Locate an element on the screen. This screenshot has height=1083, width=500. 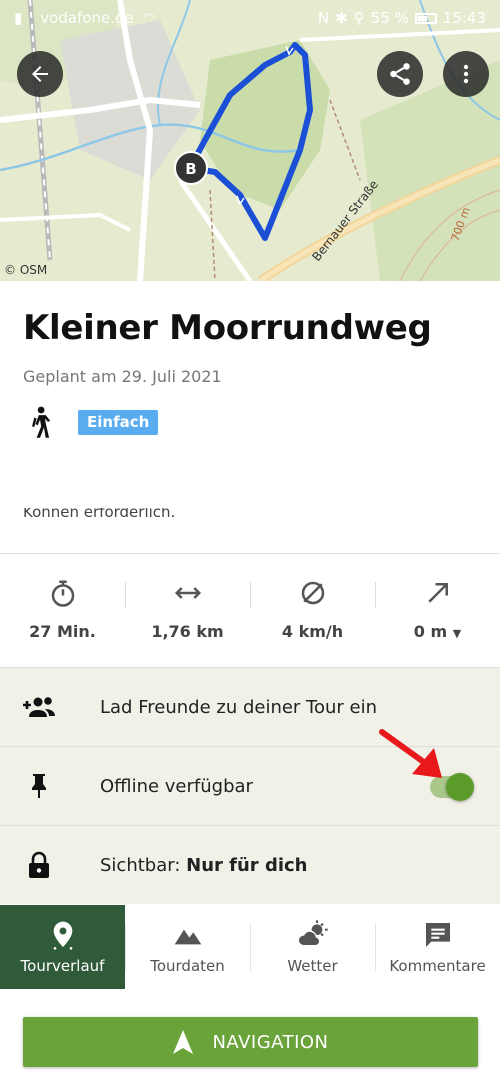
route-end-marker: B is located at coordinates (191, 168).